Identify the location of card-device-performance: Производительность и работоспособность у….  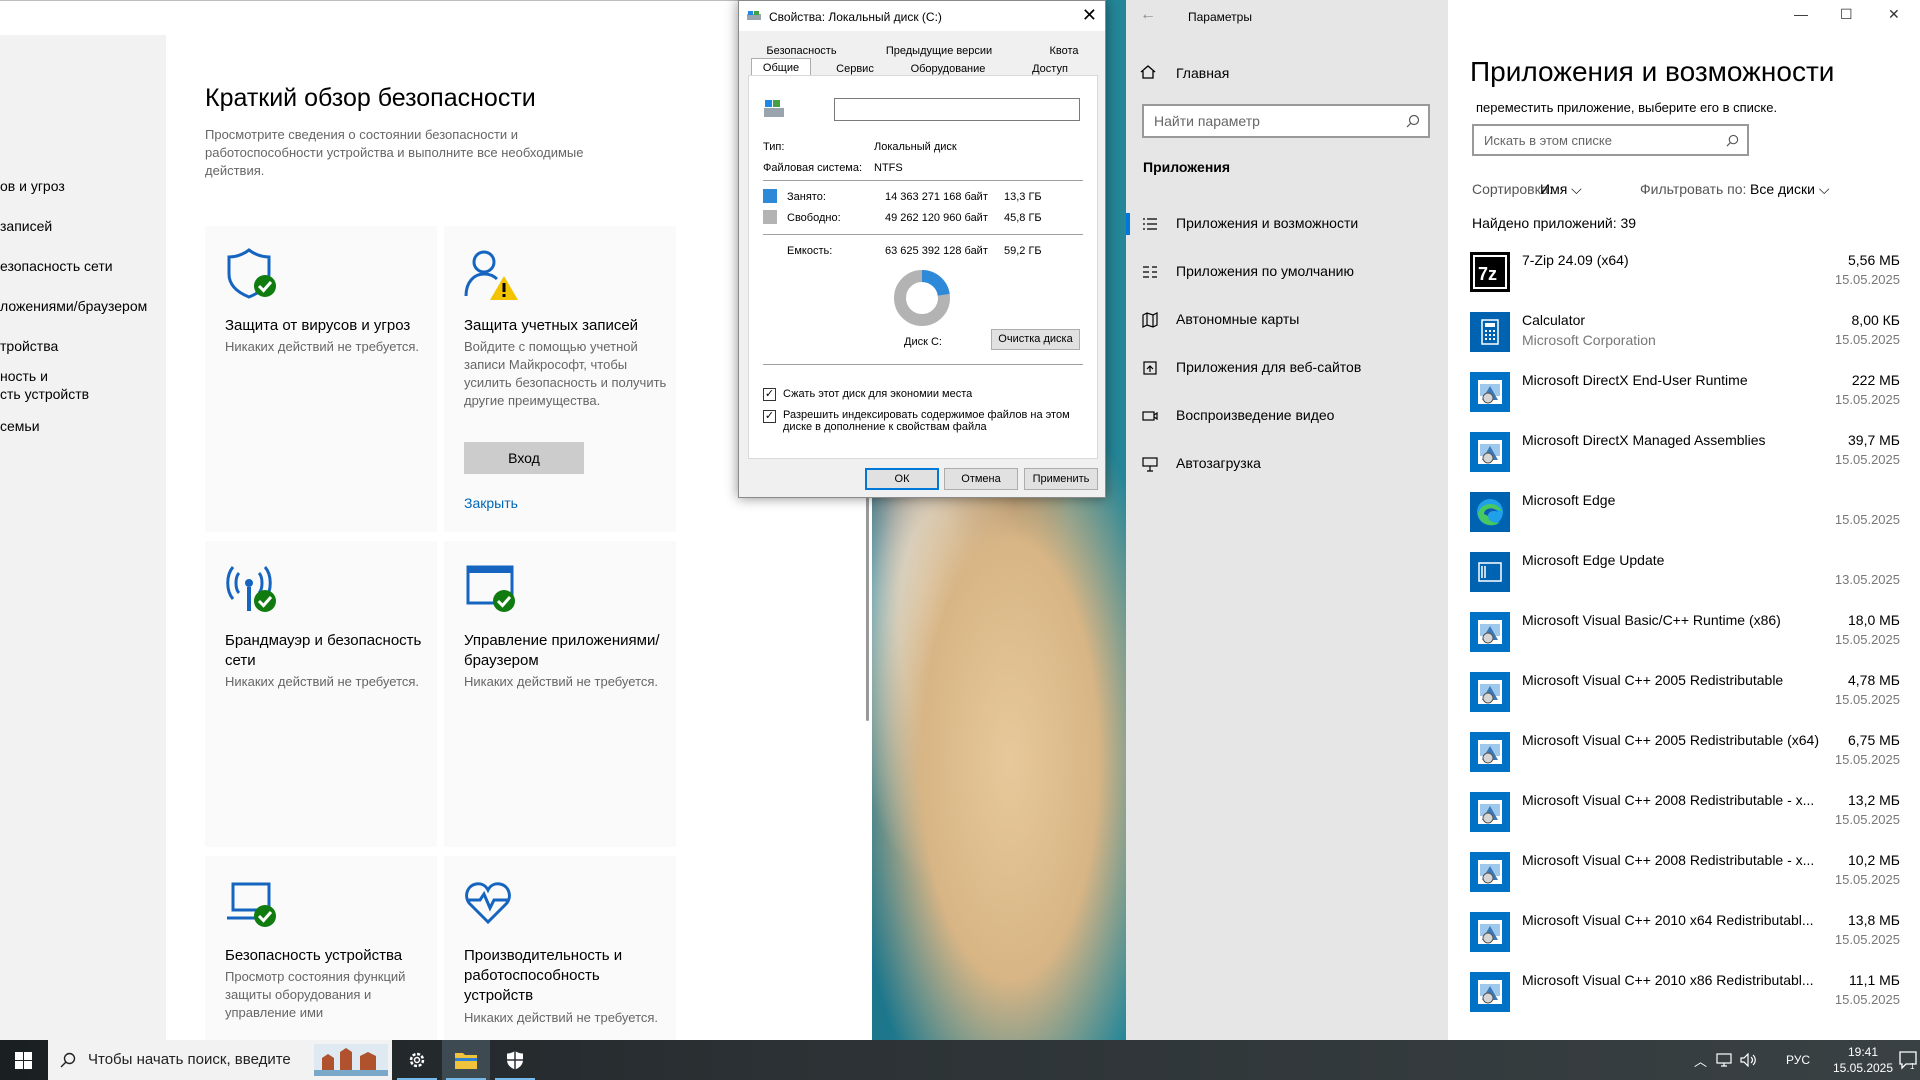
(560, 948).